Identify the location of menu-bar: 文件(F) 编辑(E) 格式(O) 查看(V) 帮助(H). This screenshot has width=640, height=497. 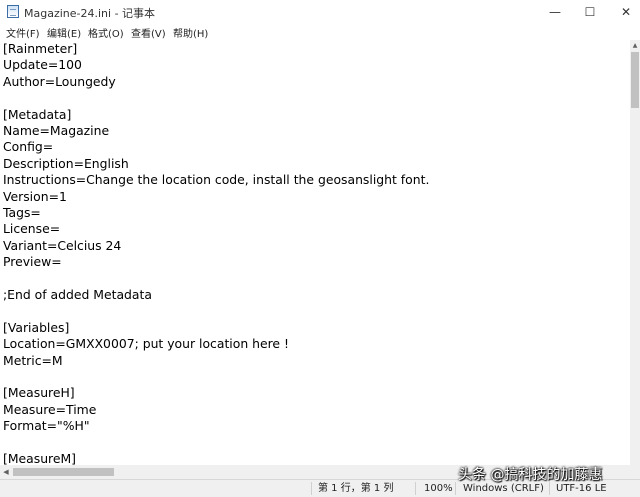
(320, 32).